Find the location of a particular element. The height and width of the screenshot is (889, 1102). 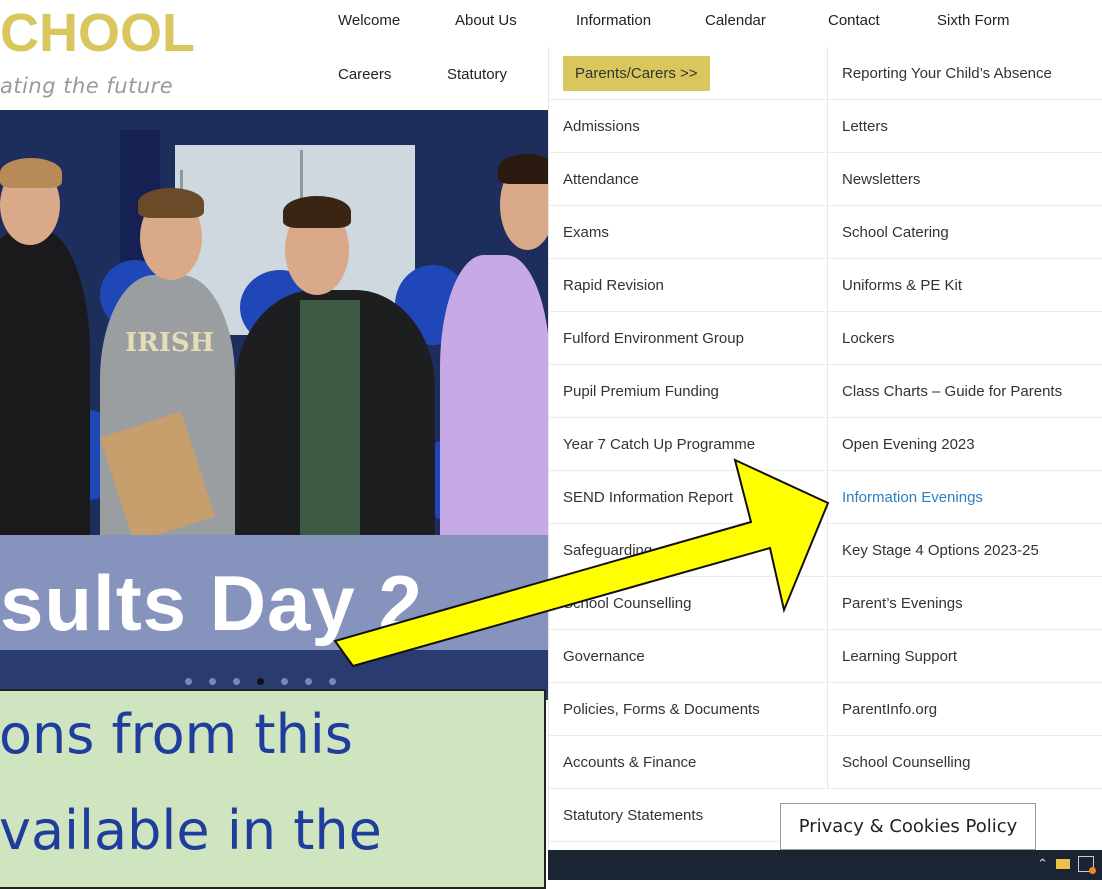

logo-tagline: ating the future is located at coordinates (87, 86).